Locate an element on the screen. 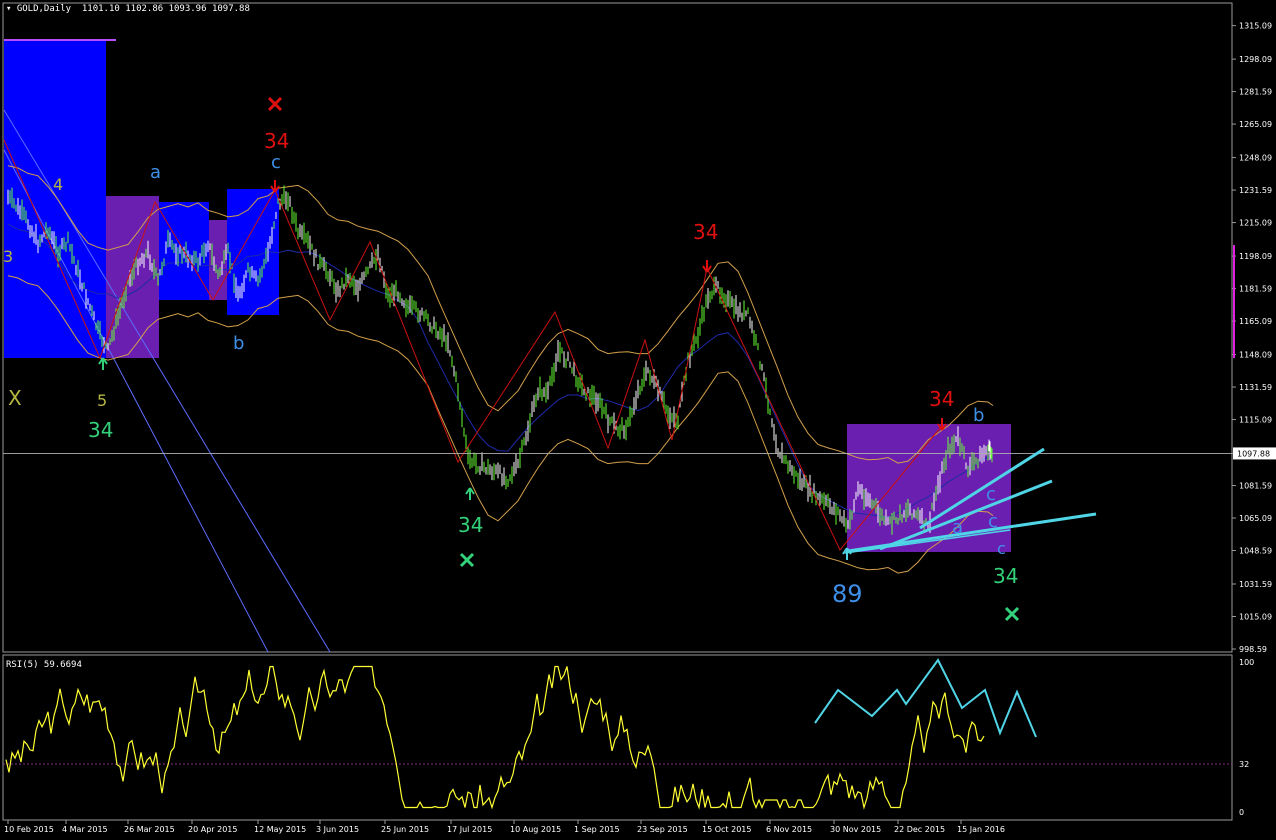  date-tick-label: 17 Jul 2015 is located at coordinates (469, 829).